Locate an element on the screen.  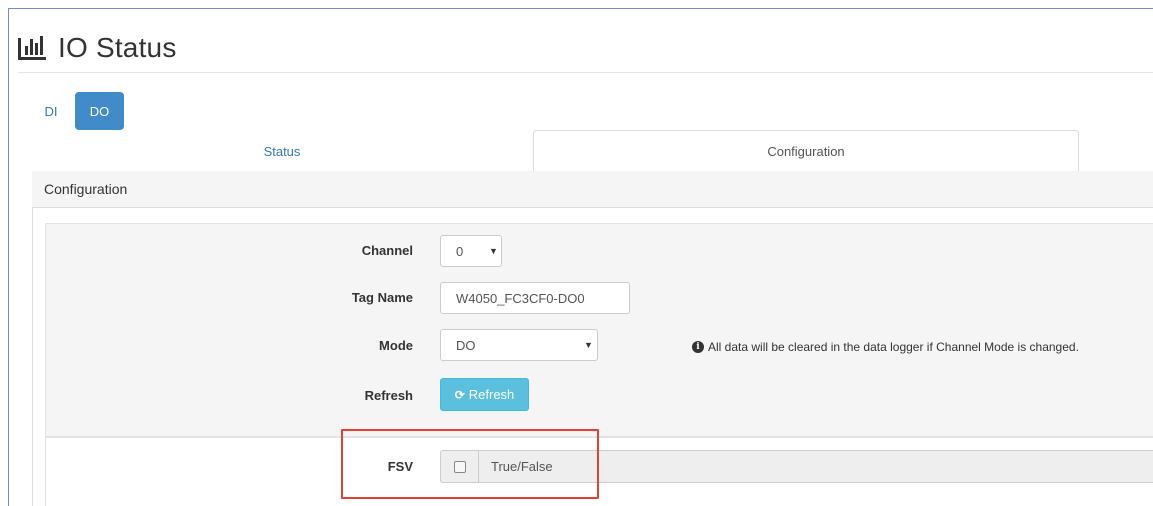
page-header: IO Status is located at coordinates (97, 48).